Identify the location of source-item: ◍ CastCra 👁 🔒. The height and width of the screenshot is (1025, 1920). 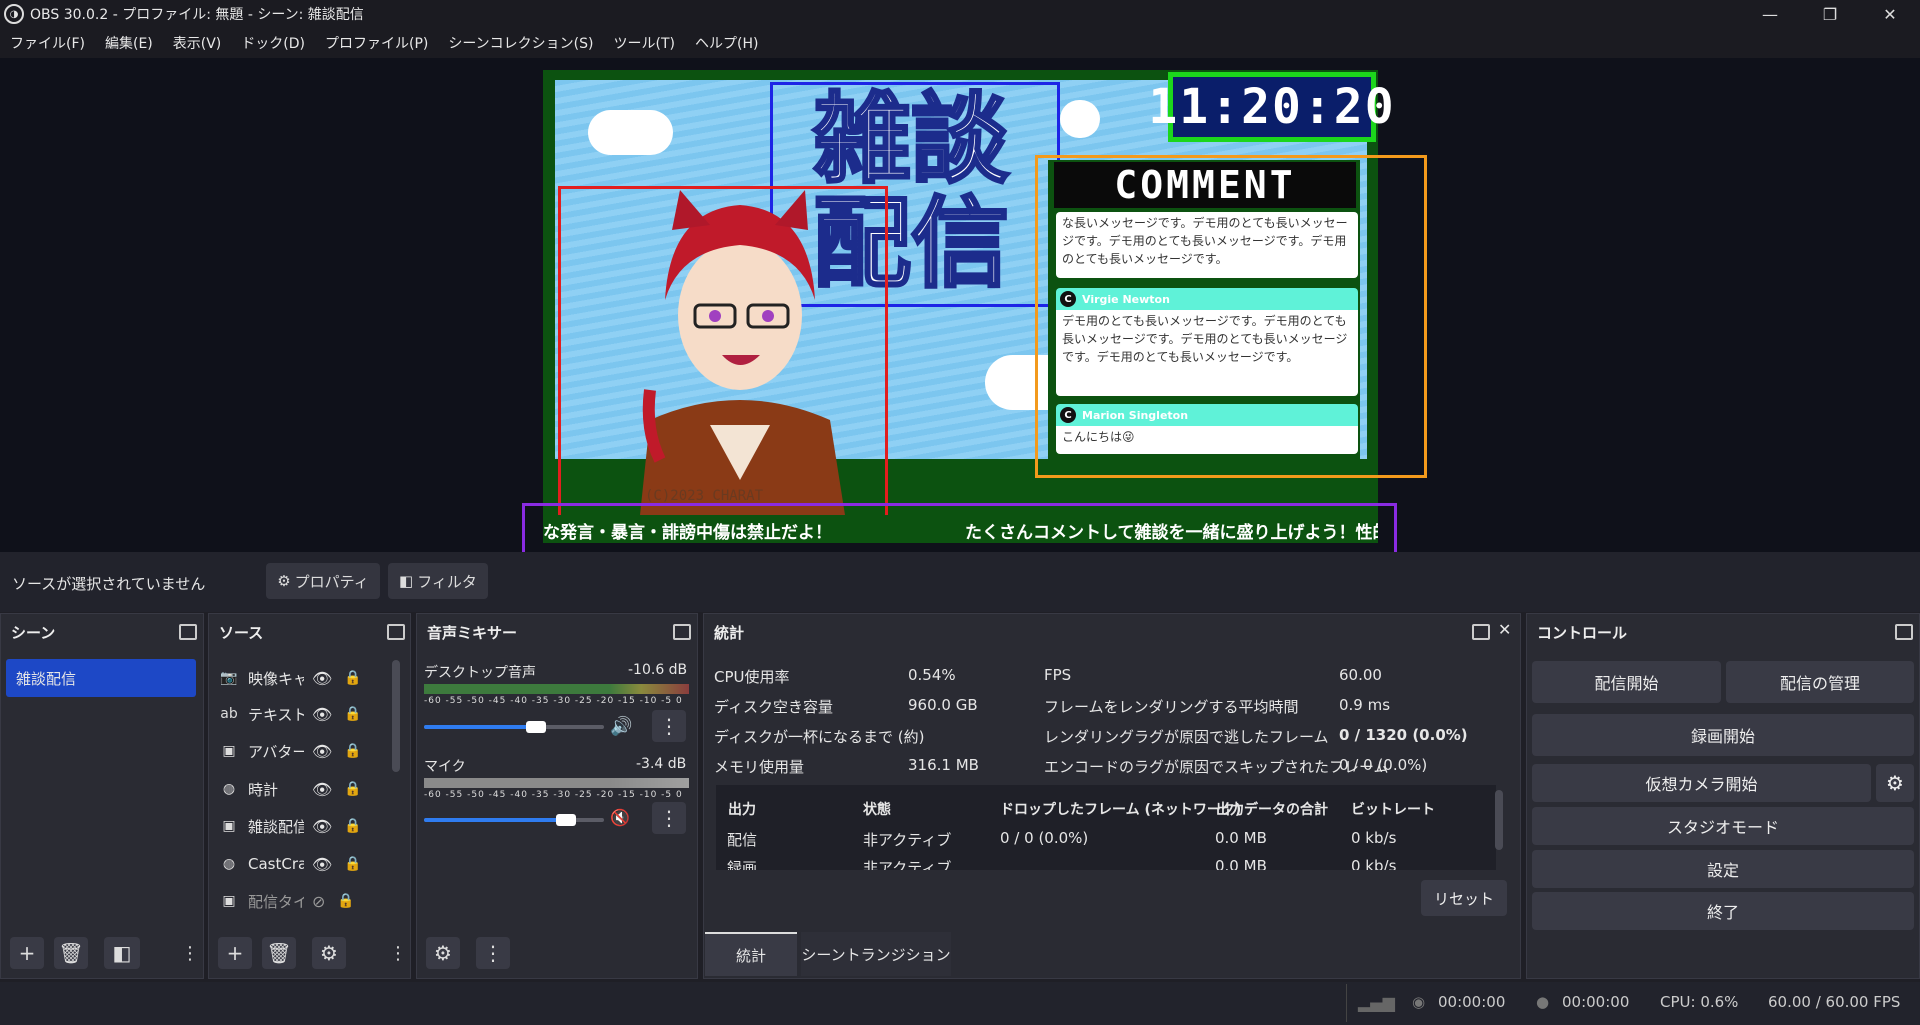
(302, 864).